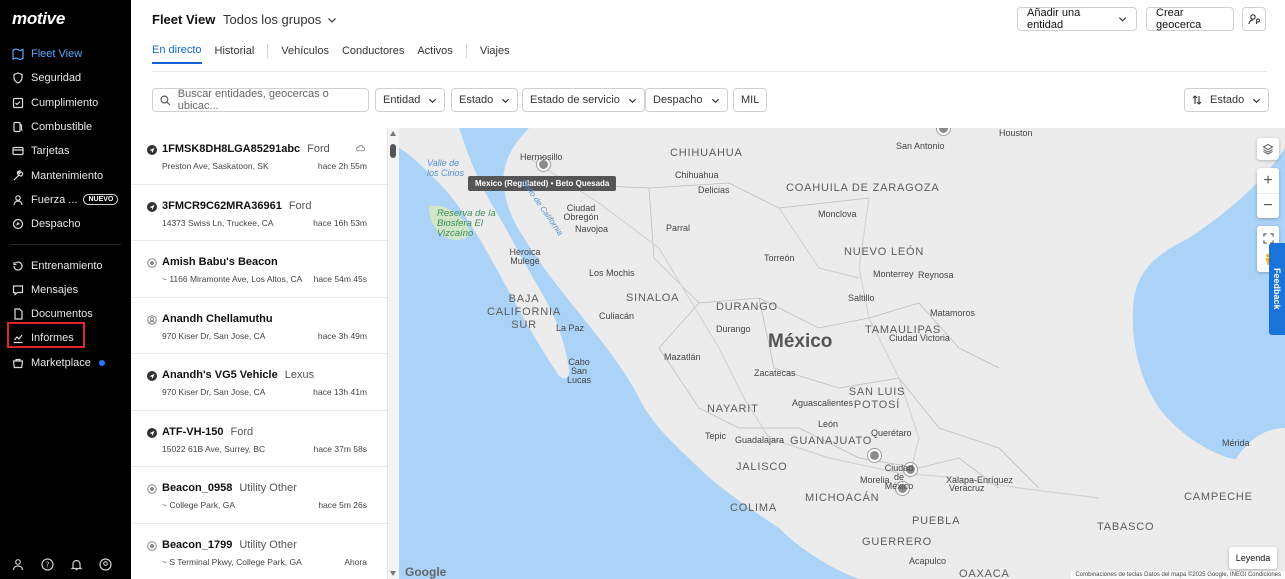 The width and height of the screenshot is (1285, 579). I want to click on sidebar-item-fleet-view: Fleet View, so click(65, 54).